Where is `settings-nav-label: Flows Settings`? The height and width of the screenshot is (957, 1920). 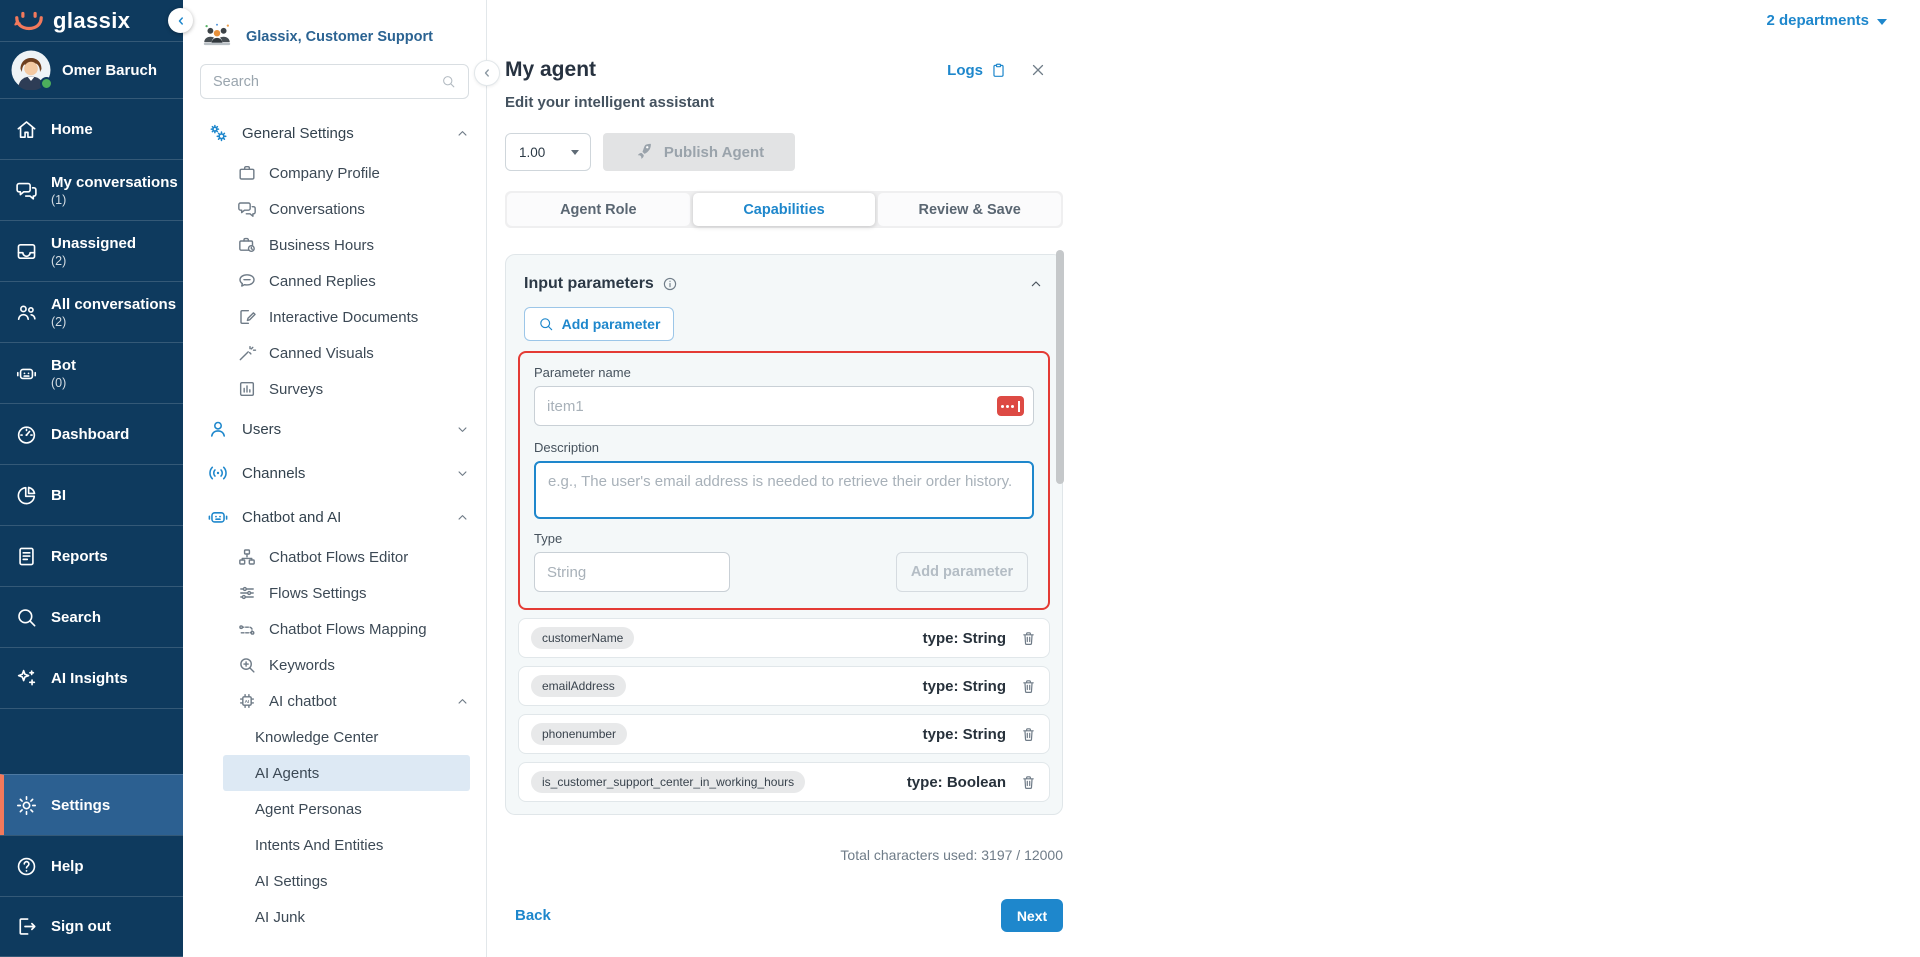
settings-nav-label: Flows Settings is located at coordinates (318, 593).